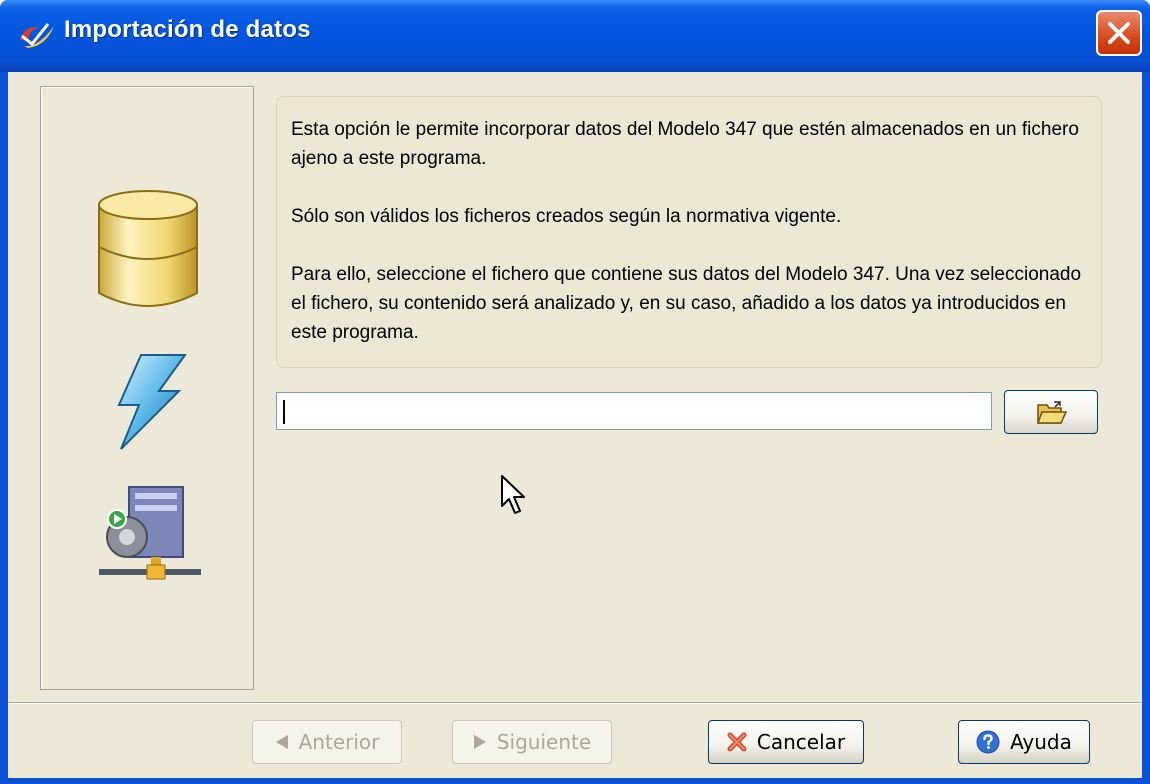 This screenshot has width=1150, height=784. Describe the element at coordinates (37, 35) in the screenshot. I see `app-logo-icon` at that location.